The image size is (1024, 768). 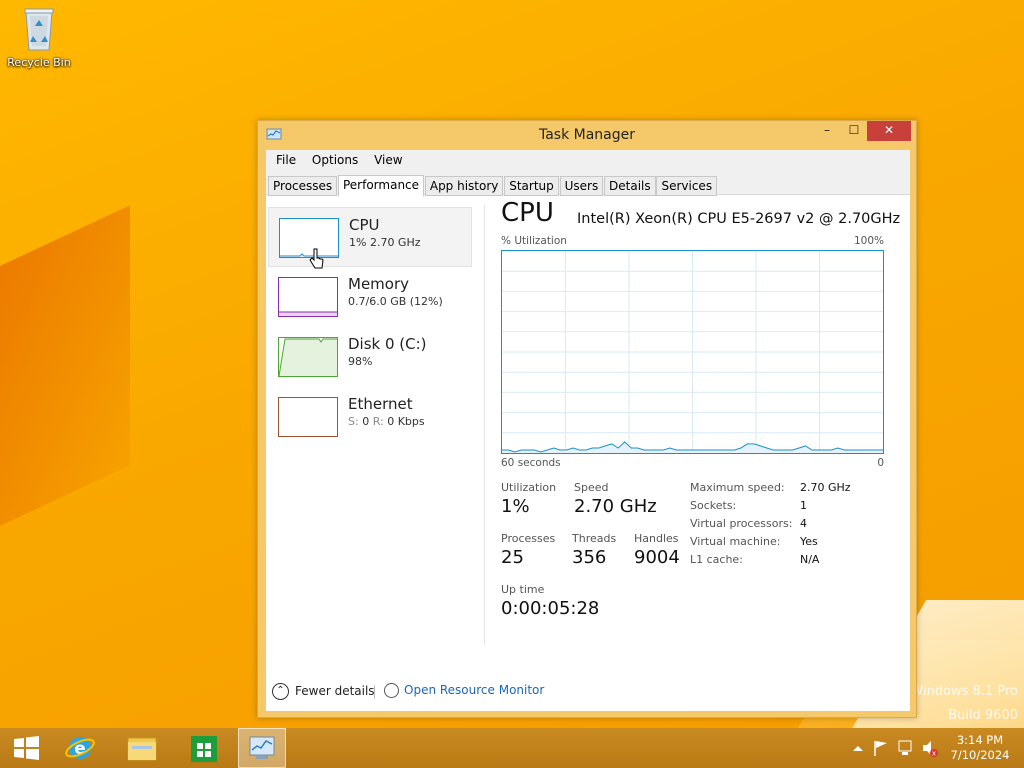 What do you see at coordinates (531, 186) in the screenshot?
I see `tab-startup: Startup` at bounding box center [531, 186].